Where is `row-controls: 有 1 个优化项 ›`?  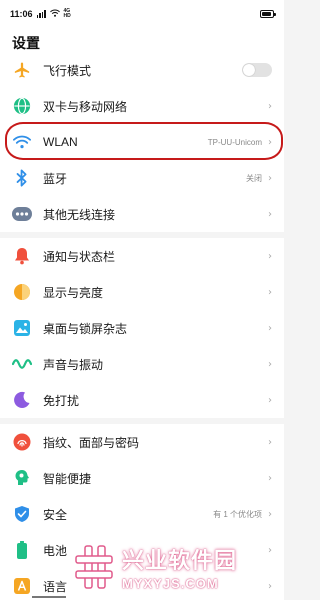 row-controls: 有 1 个优化项 › is located at coordinates (242, 514).